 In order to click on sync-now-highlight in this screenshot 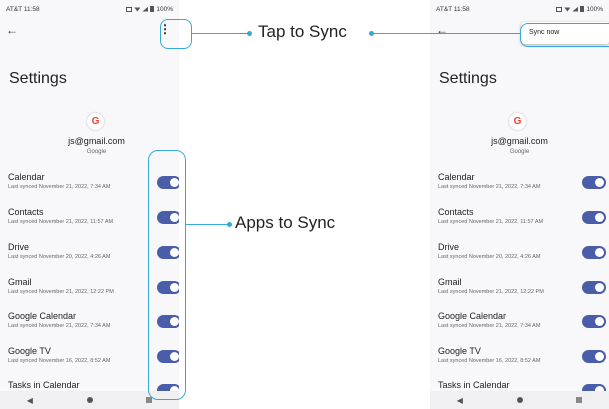, I will do `click(564, 35)`.